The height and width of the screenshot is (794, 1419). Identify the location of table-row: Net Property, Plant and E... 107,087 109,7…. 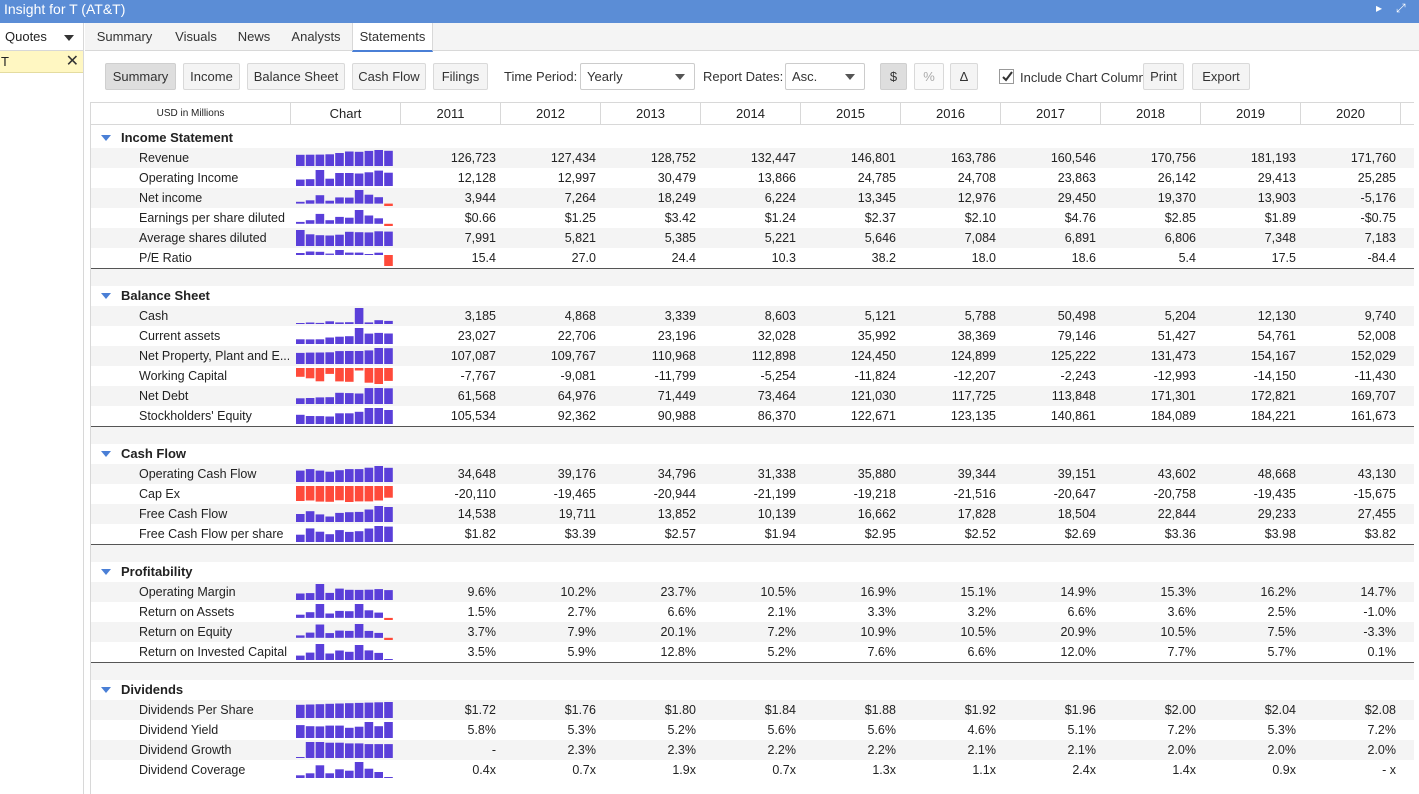
(755, 356).